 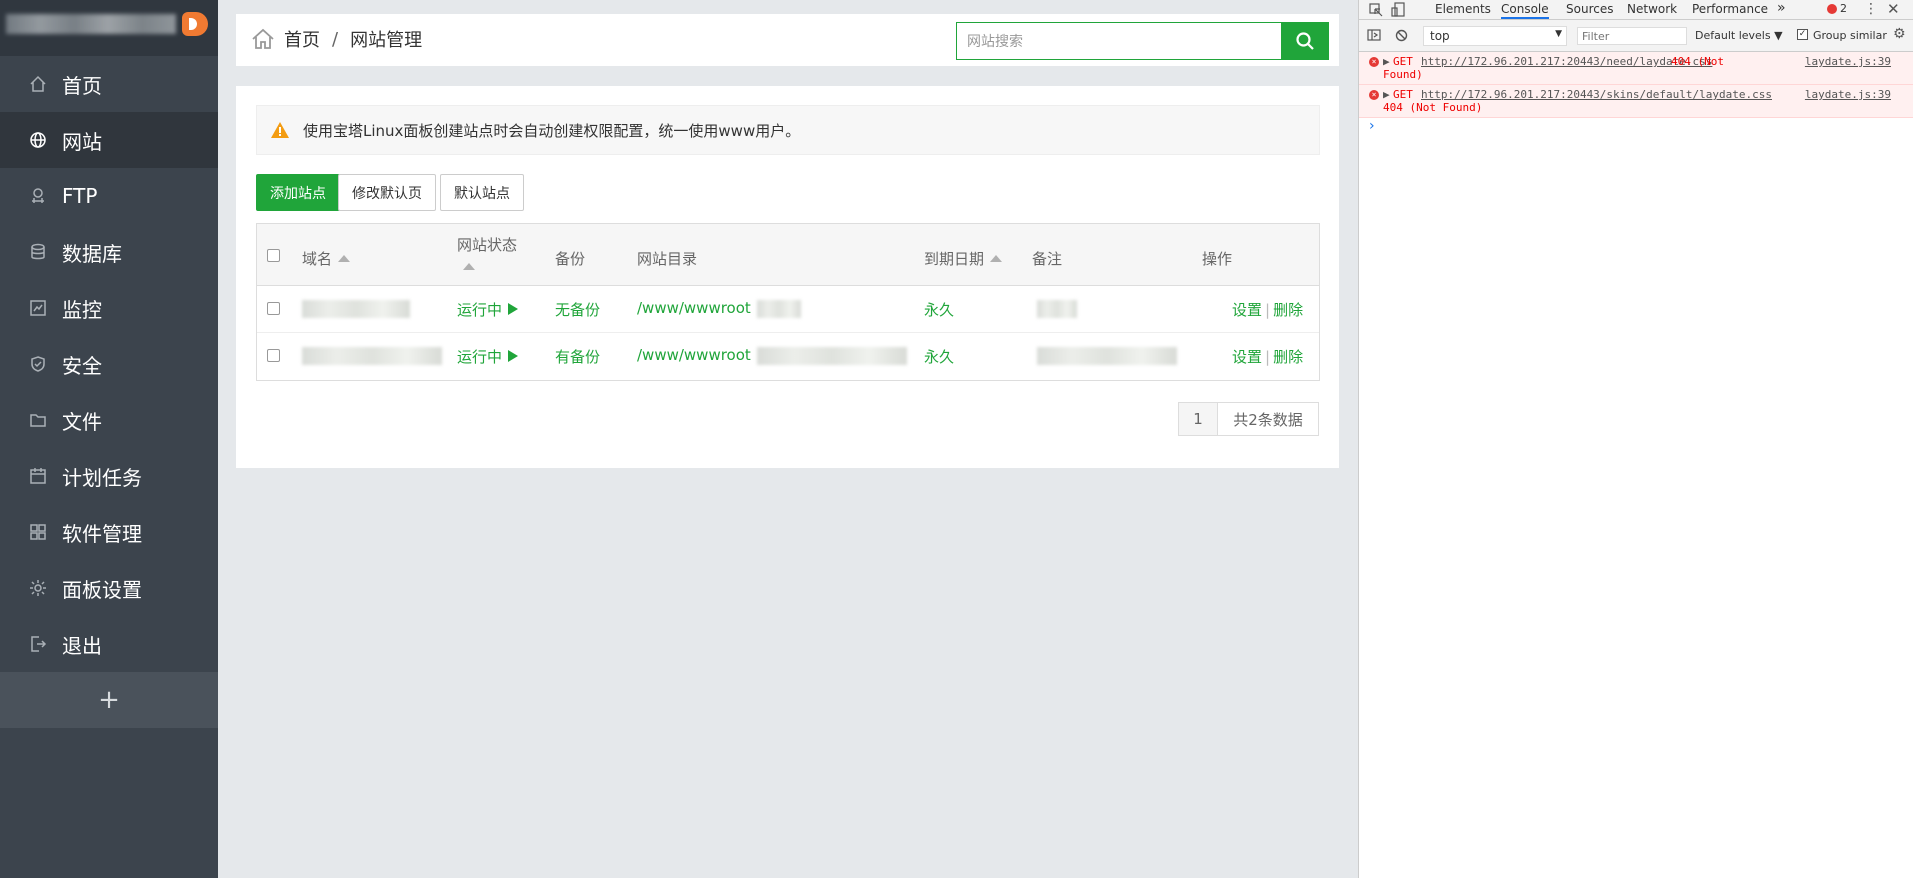 I want to click on row-actions: 设置 | 删除, so click(x=1267, y=356).